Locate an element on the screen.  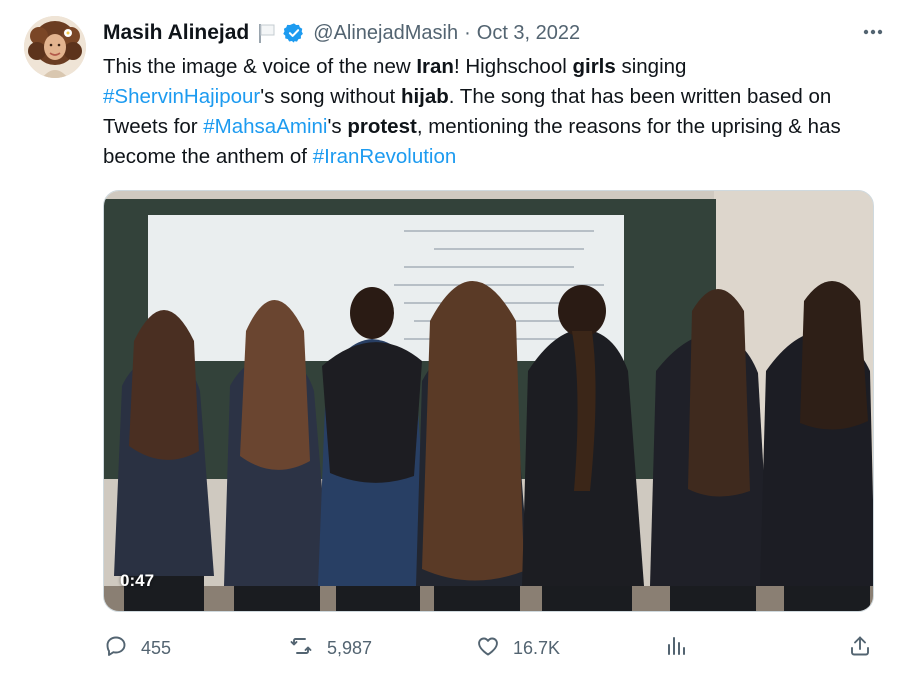
retweet-icon is located at coordinates (301, 648).